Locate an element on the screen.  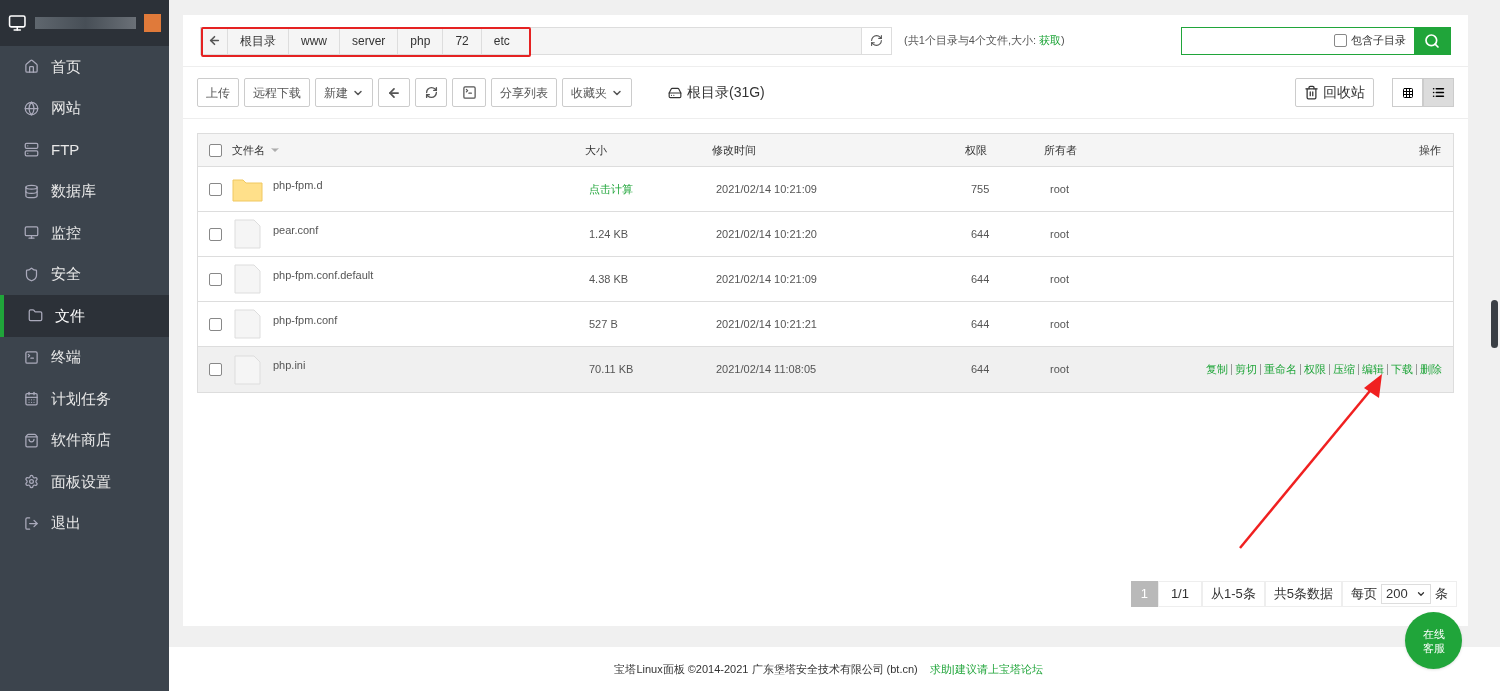
shield-icon is located at coordinates (31, 274).